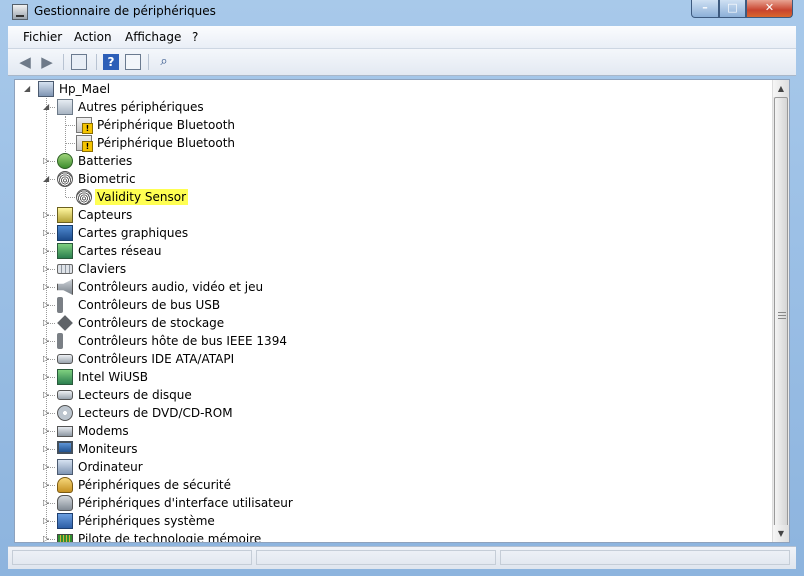 This screenshot has height=576, width=804. I want to click on keyboard-icon, so click(65, 269).